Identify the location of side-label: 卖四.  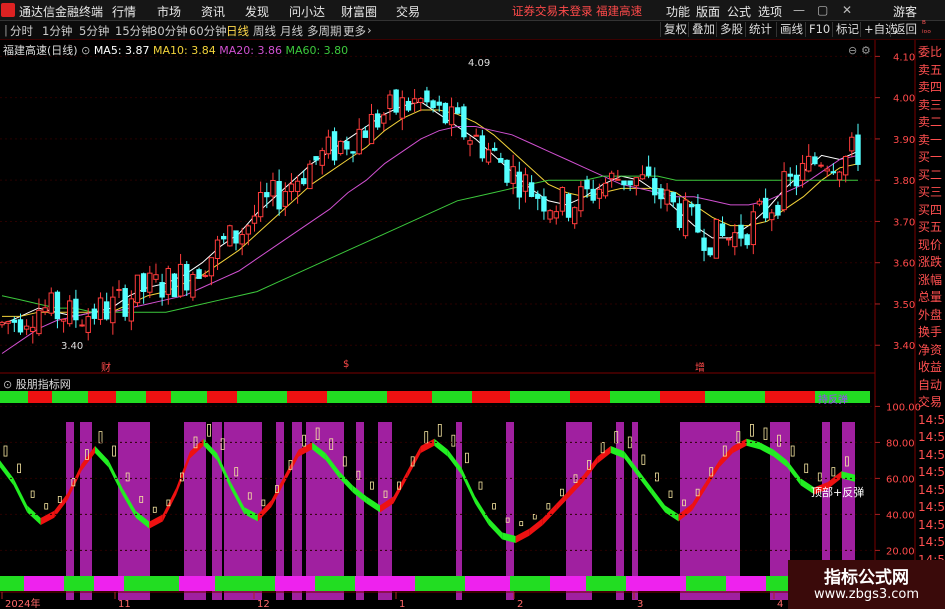
(931, 88).